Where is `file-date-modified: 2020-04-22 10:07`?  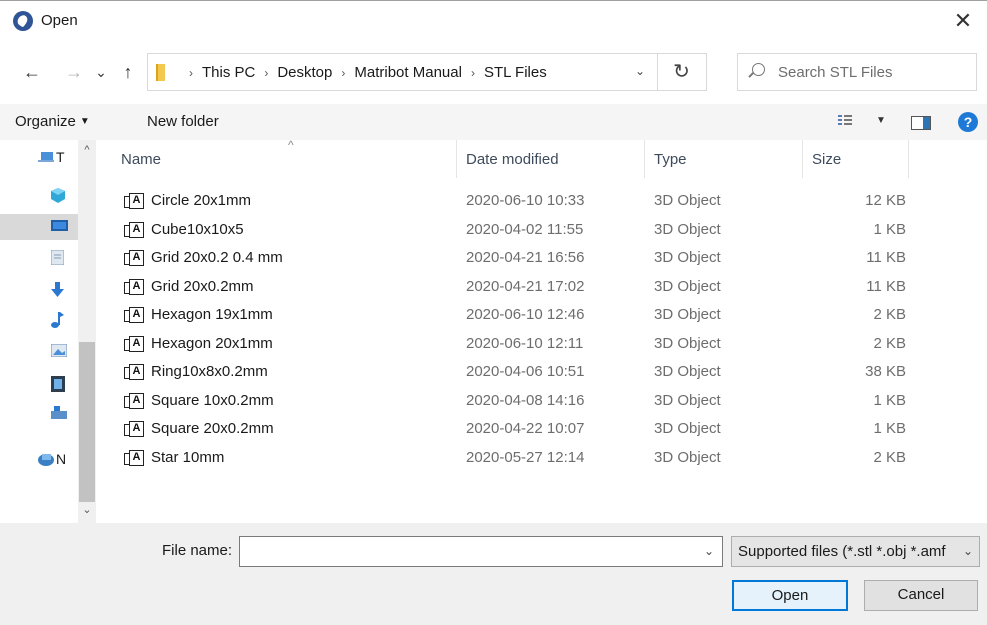 file-date-modified: 2020-04-22 10:07 is located at coordinates (525, 428).